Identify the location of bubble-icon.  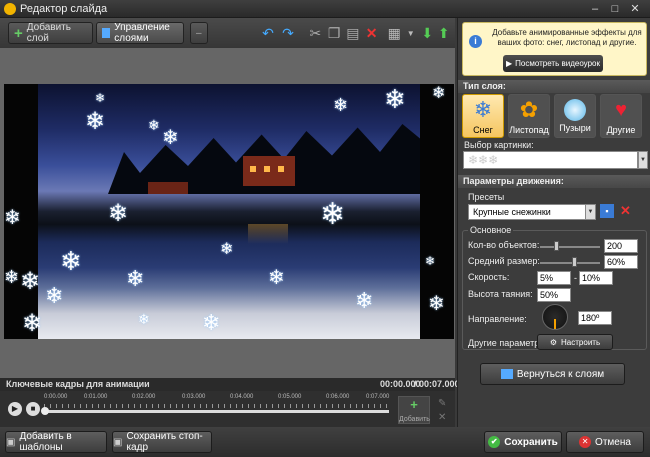
(575, 110).